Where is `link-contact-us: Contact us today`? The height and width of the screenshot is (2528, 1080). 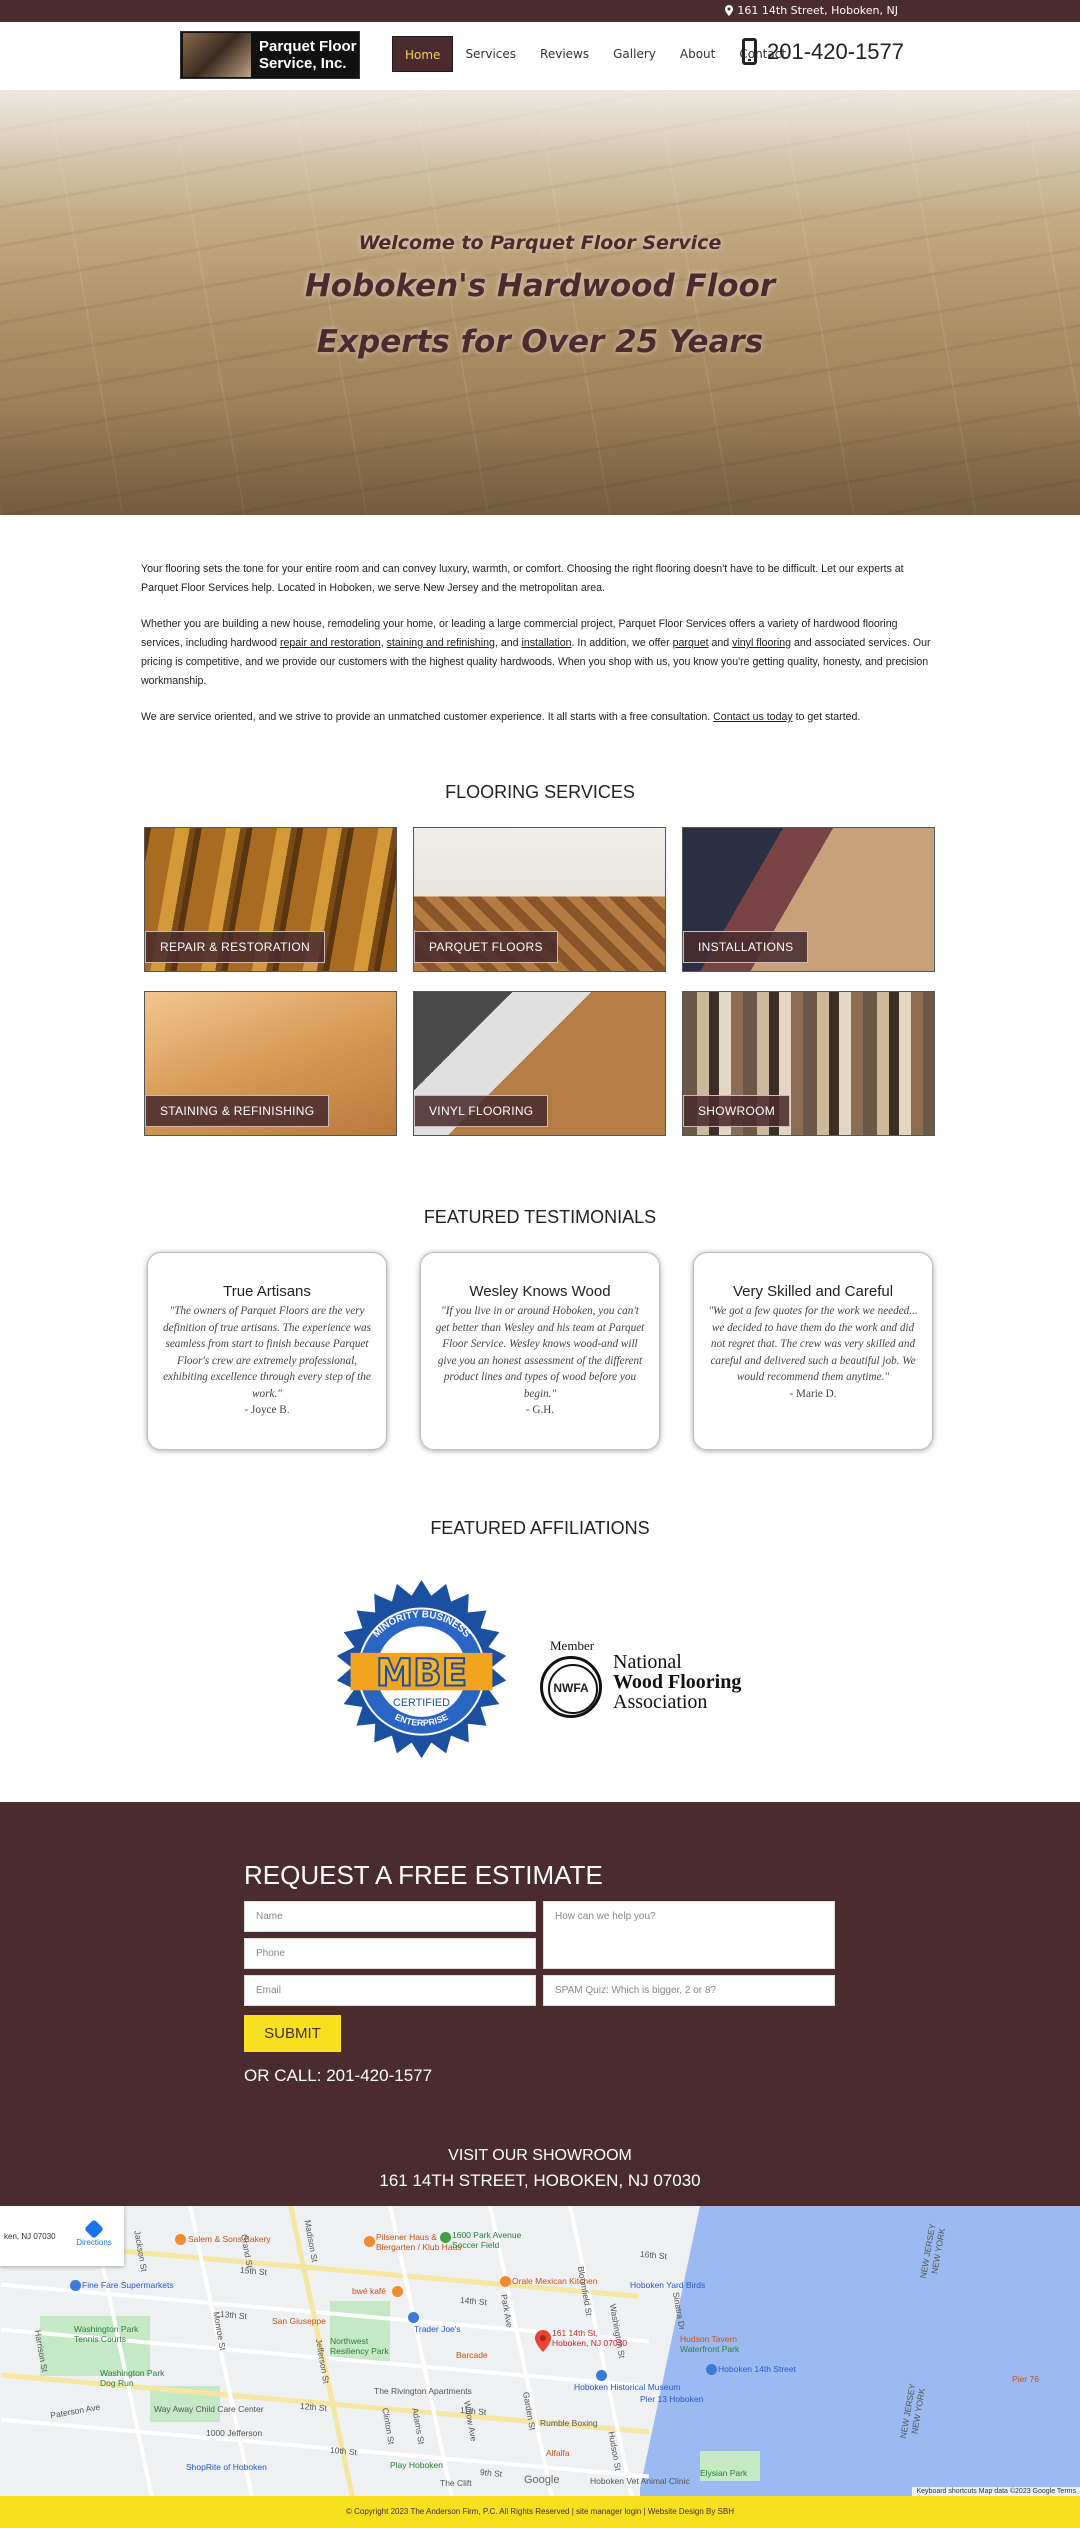
link-contact-us: Contact us today is located at coordinates (753, 717).